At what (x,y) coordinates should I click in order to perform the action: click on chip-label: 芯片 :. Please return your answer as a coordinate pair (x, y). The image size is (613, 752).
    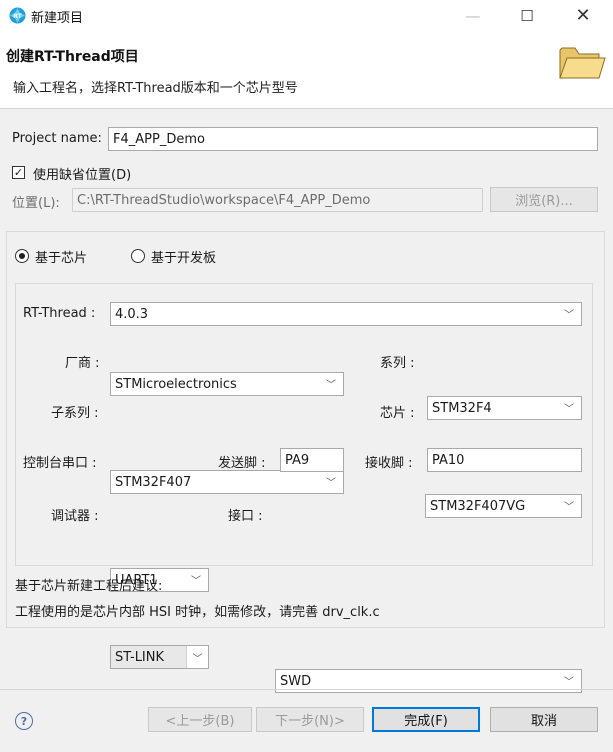
    Looking at the image, I should click on (397, 413).